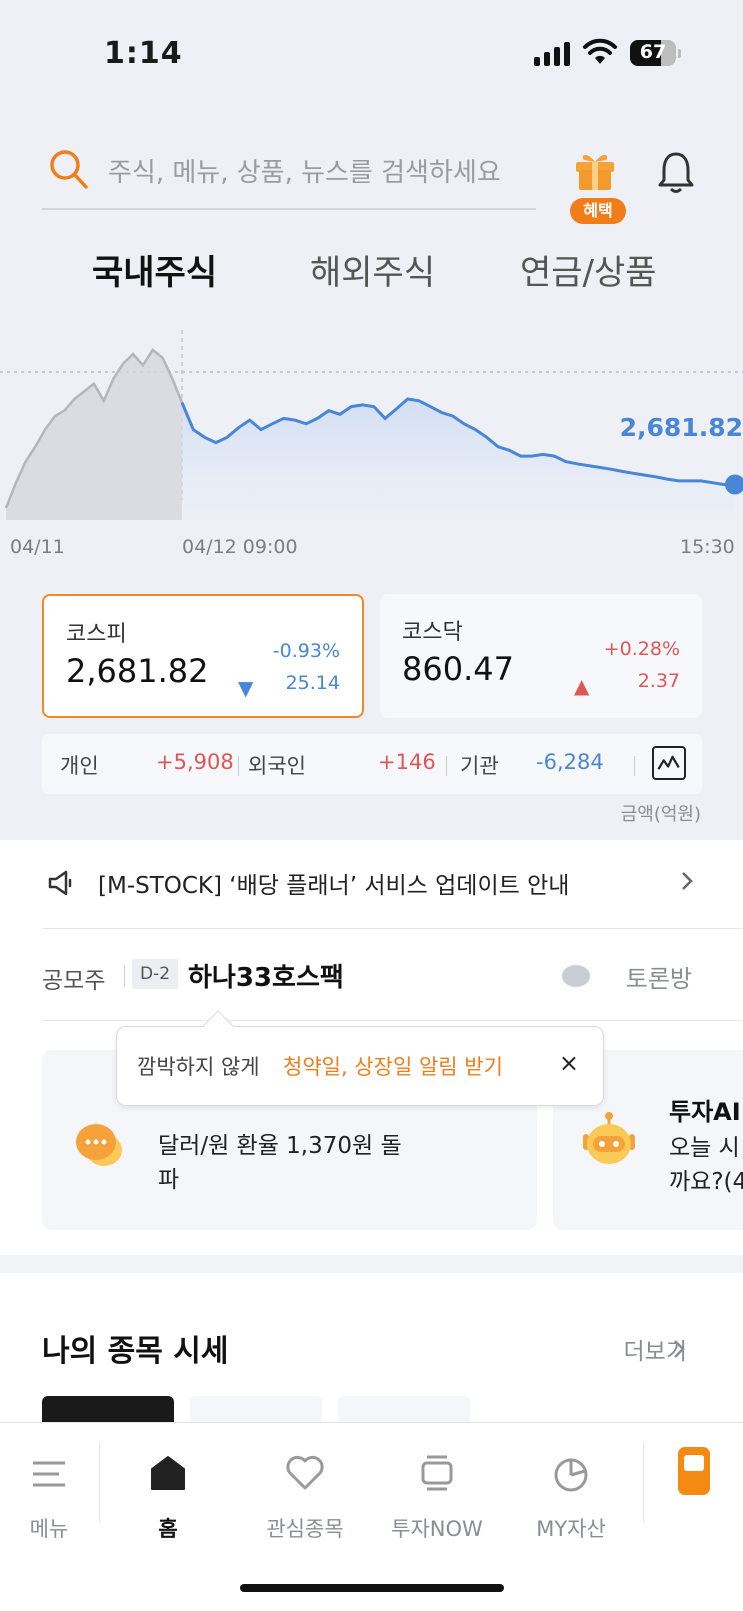 The height and width of the screenshot is (1611, 743). Describe the element at coordinates (371, 1264) in the screenshot. I see `section-divider` at that location.